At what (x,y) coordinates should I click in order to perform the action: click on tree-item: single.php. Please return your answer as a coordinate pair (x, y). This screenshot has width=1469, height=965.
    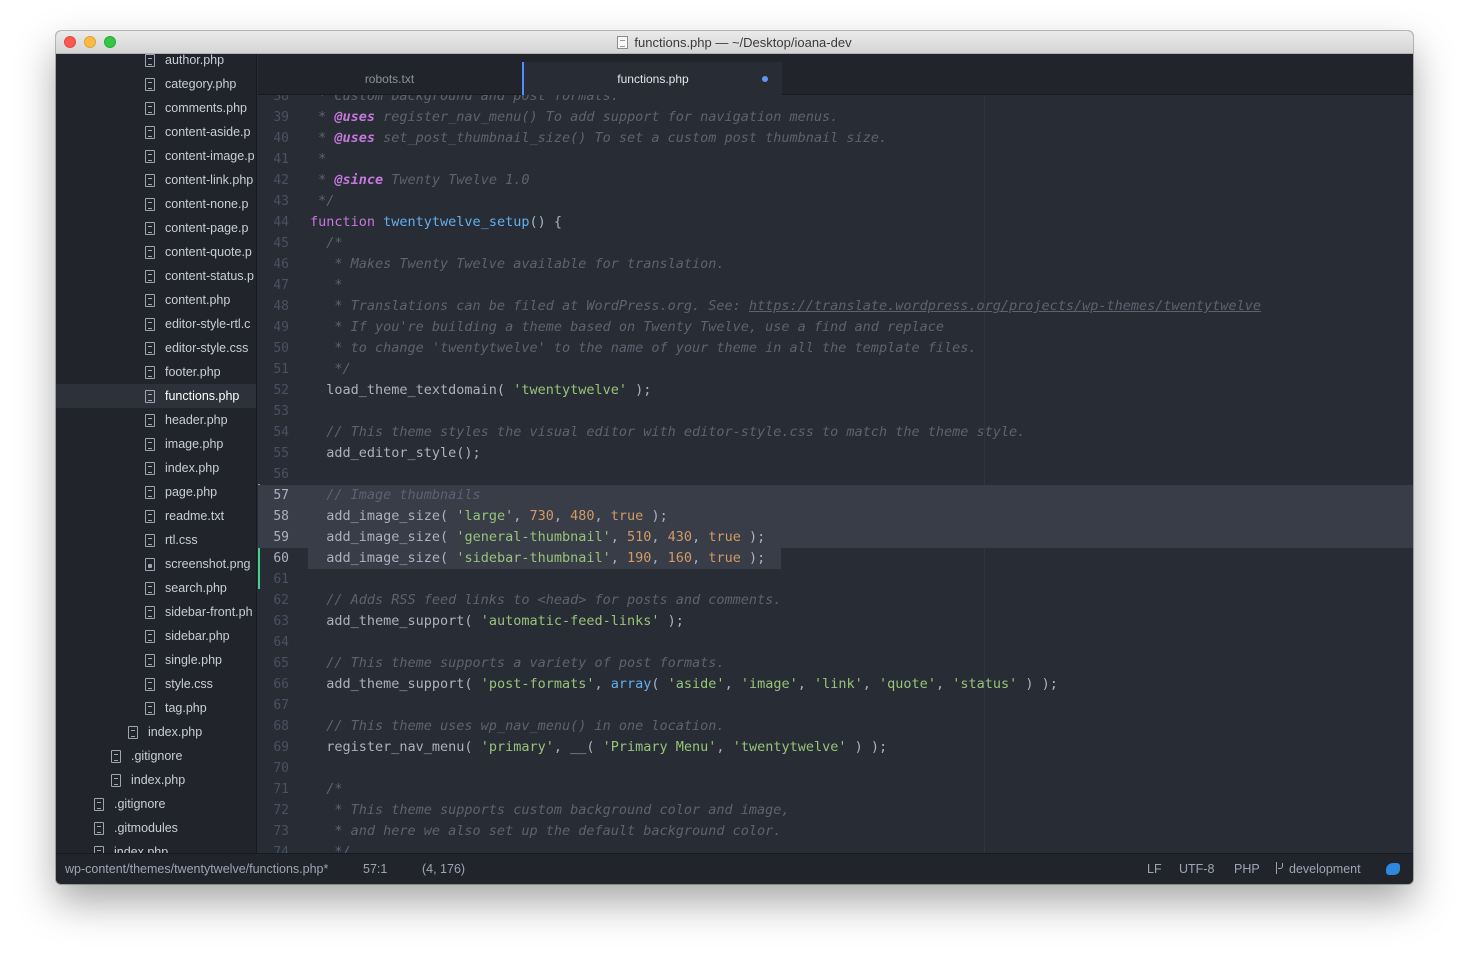
    Looking at the image, I should click on (156, 660).